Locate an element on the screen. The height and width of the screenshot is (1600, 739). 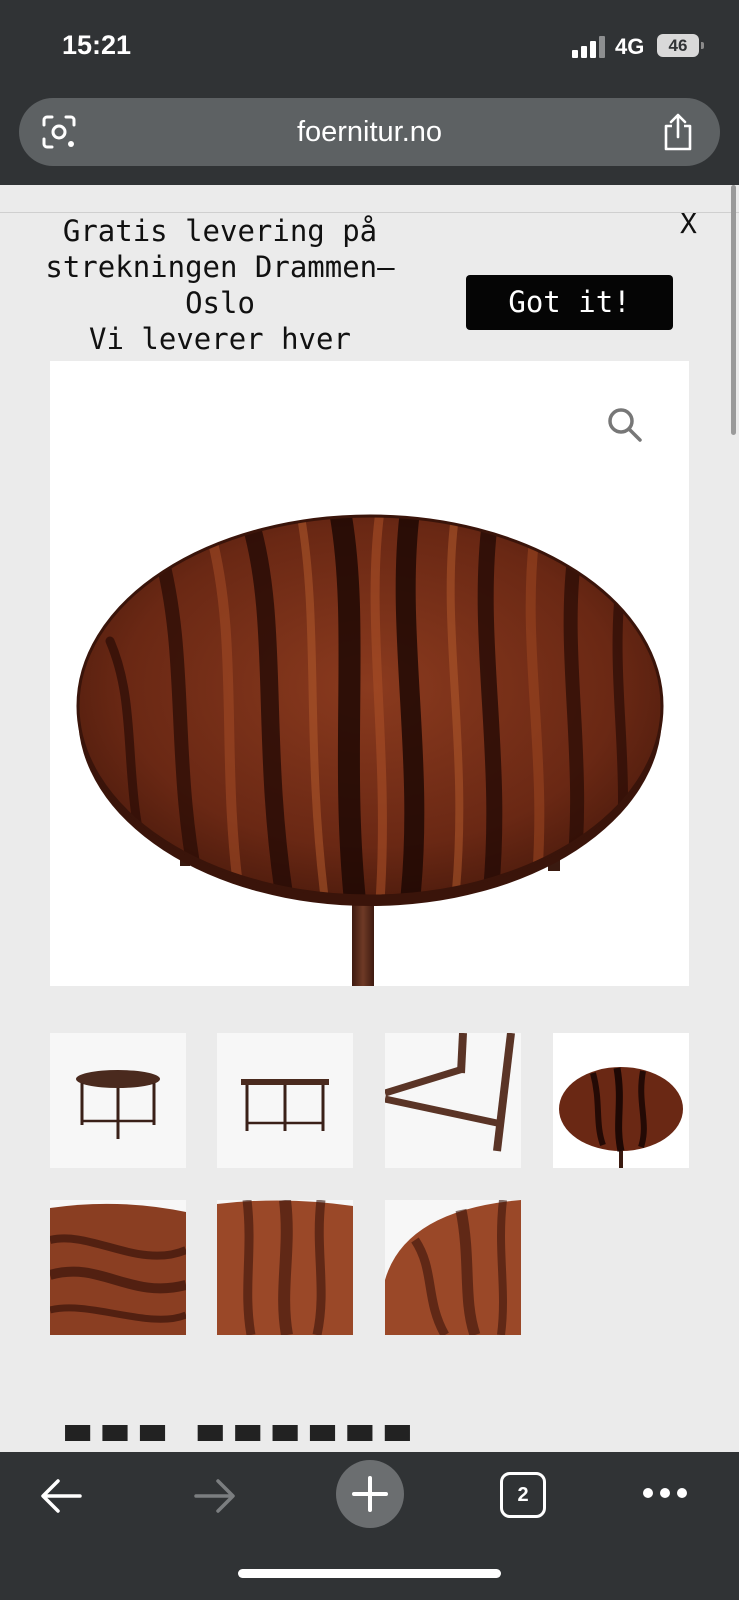
more-icon is located at coordinates (665, 1493).